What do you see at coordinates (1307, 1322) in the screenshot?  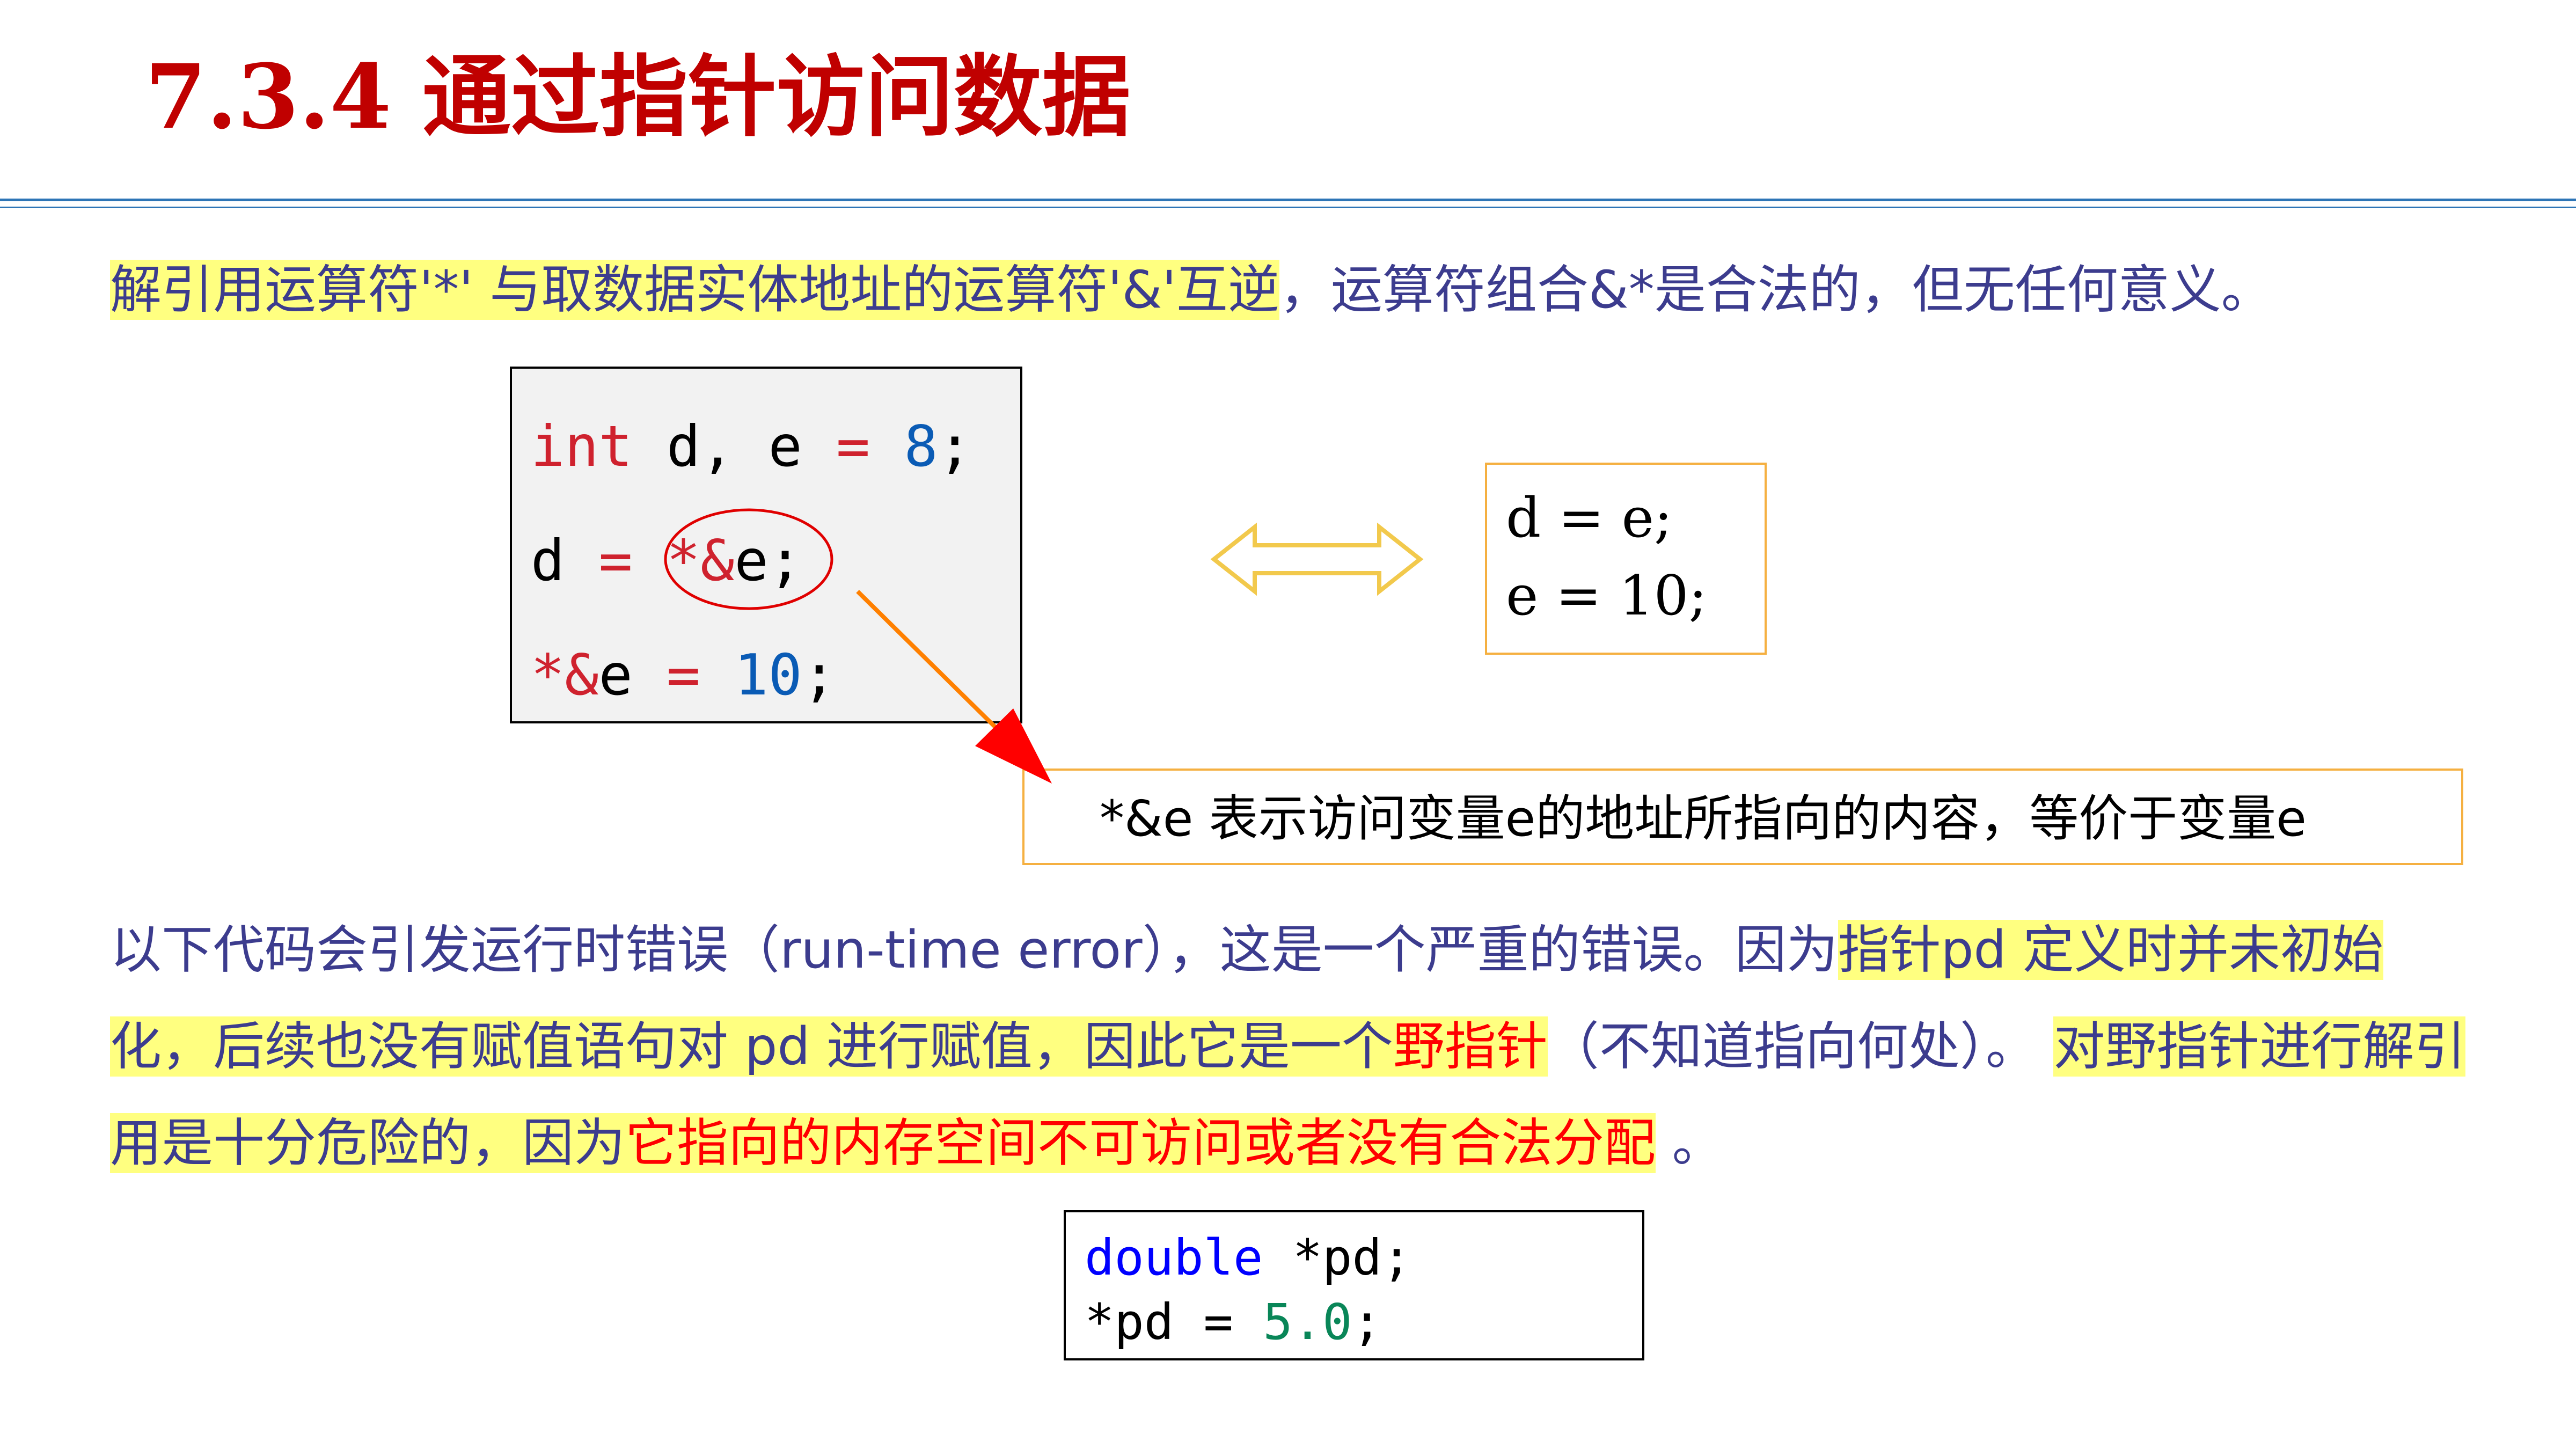 I see `number-literal: 5.0` at bounding box center [1307, 1322].